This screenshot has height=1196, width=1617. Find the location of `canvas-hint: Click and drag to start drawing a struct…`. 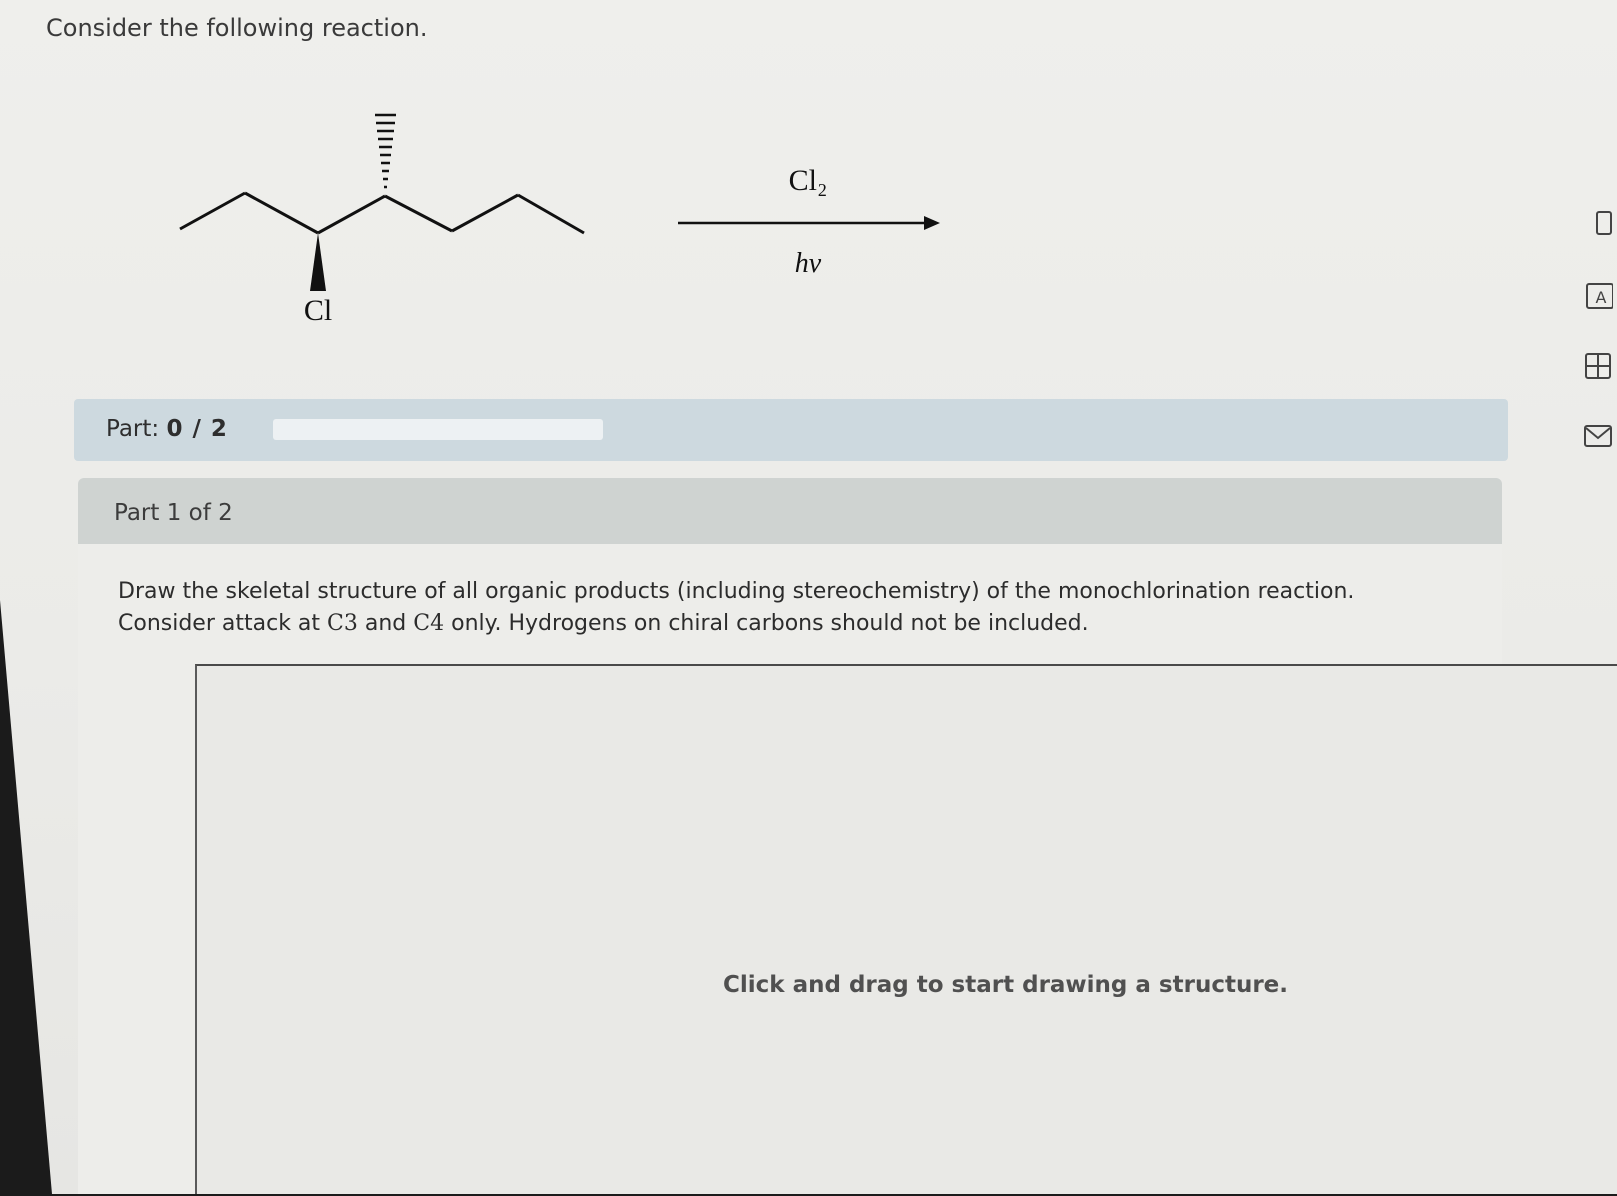

canvas-hint: Click and drag to start drawing a struct… is located at coordinates (1006, 985).